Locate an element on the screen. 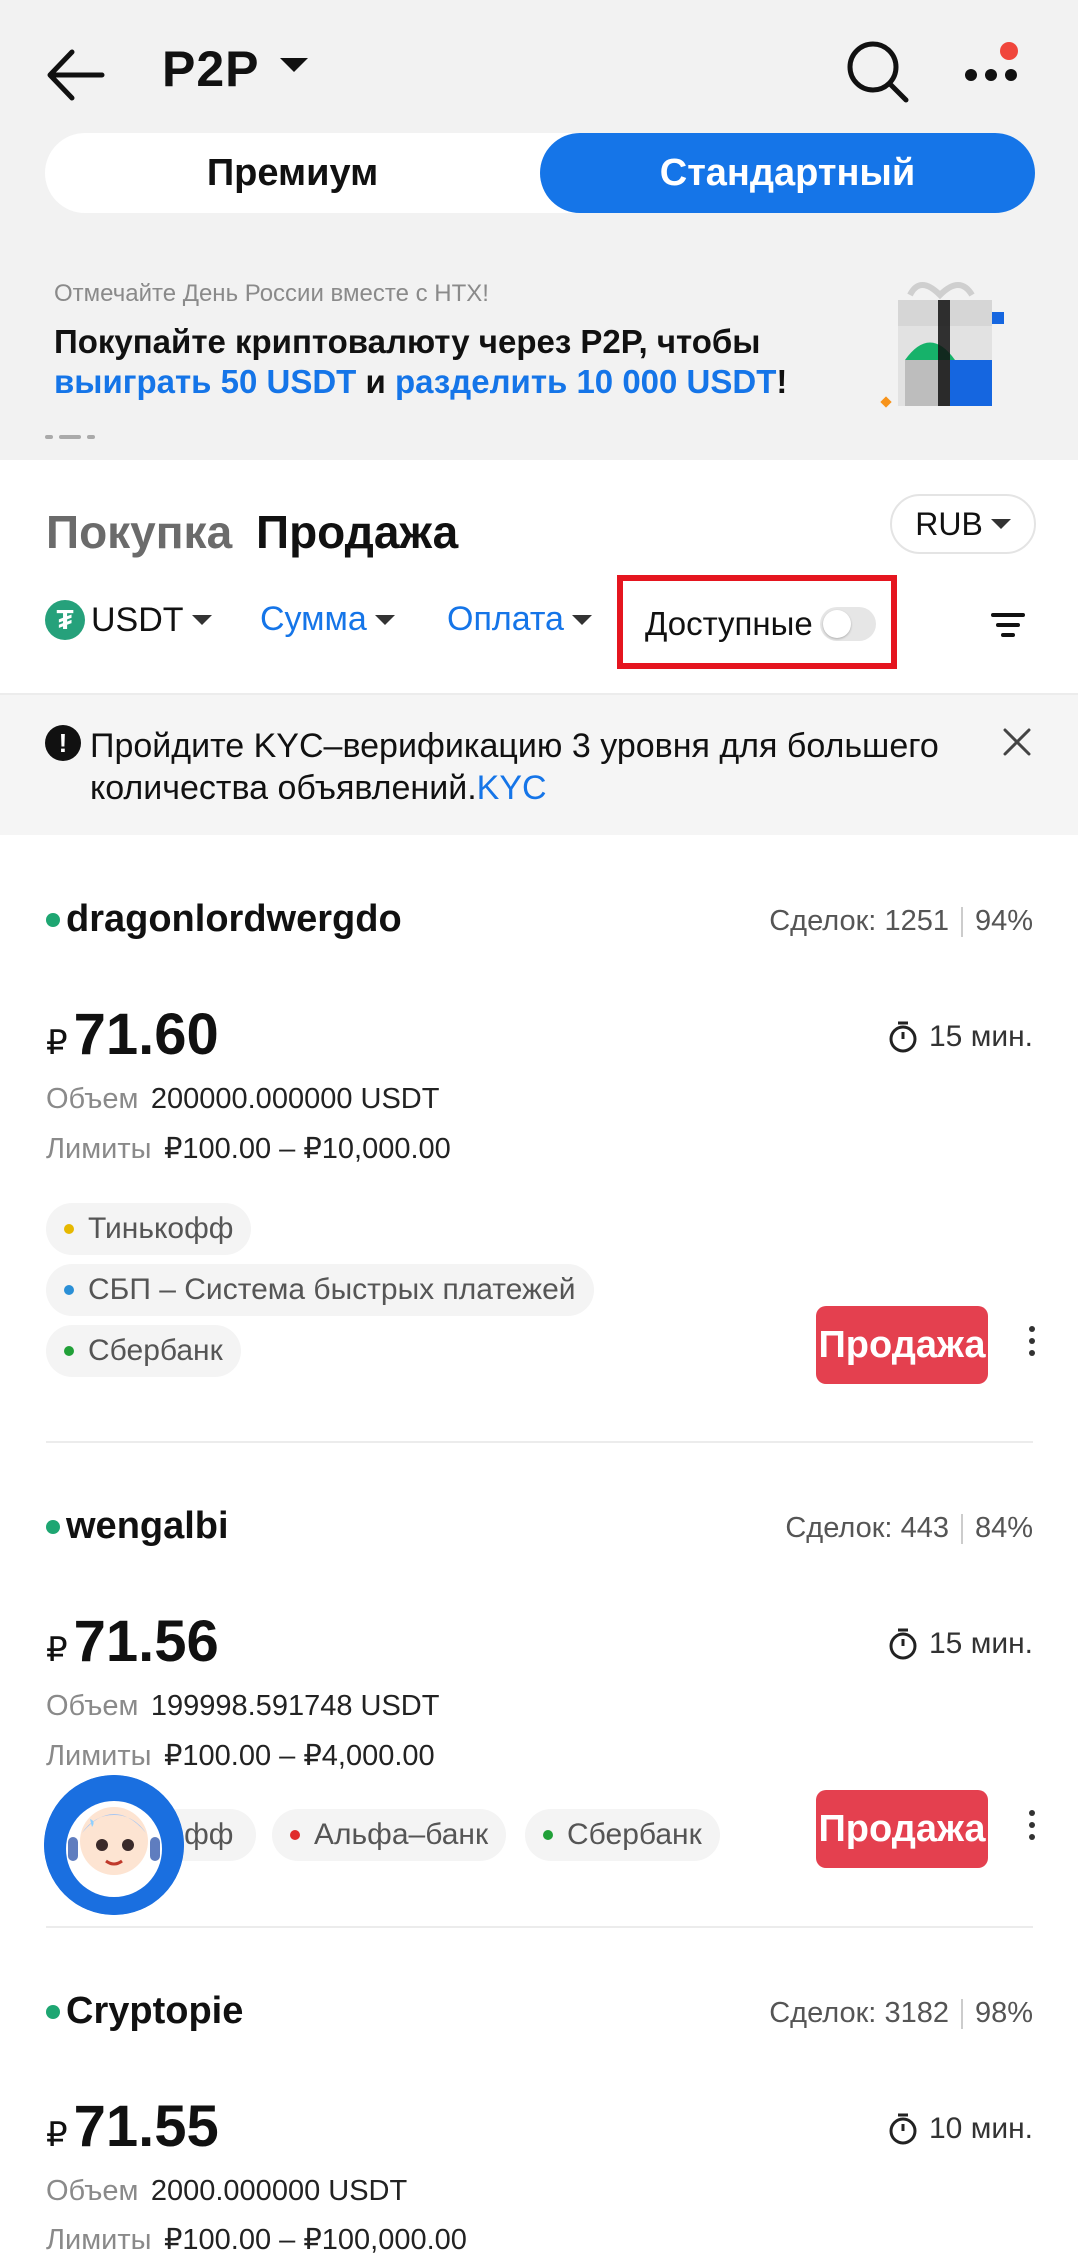 This screenshot has height=2263, width=1078. tab-premium: Премиум is located at coordinates (292, 173).